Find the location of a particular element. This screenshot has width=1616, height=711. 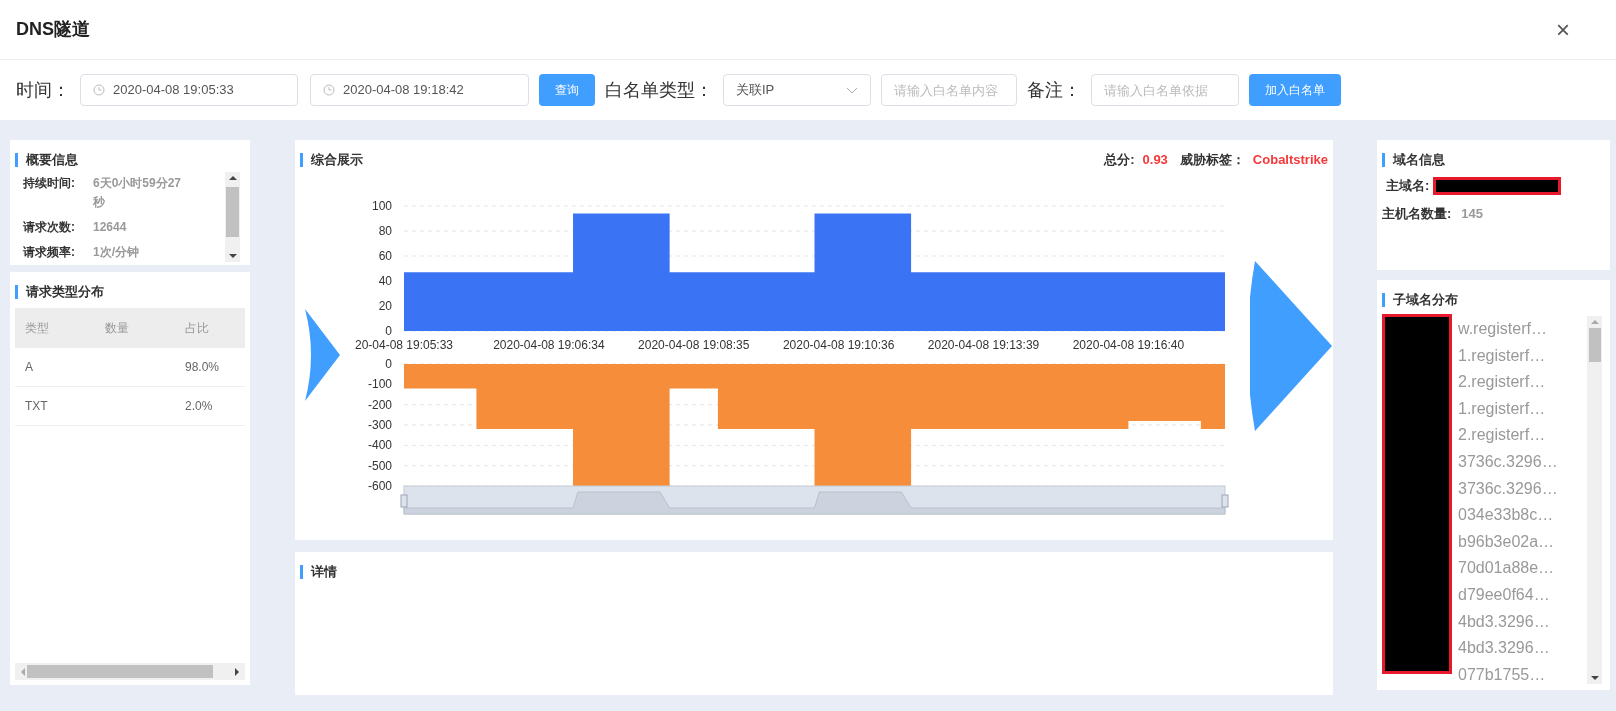

whitelist-type-label: 白名单类型： is located at coordinates (659, 90).